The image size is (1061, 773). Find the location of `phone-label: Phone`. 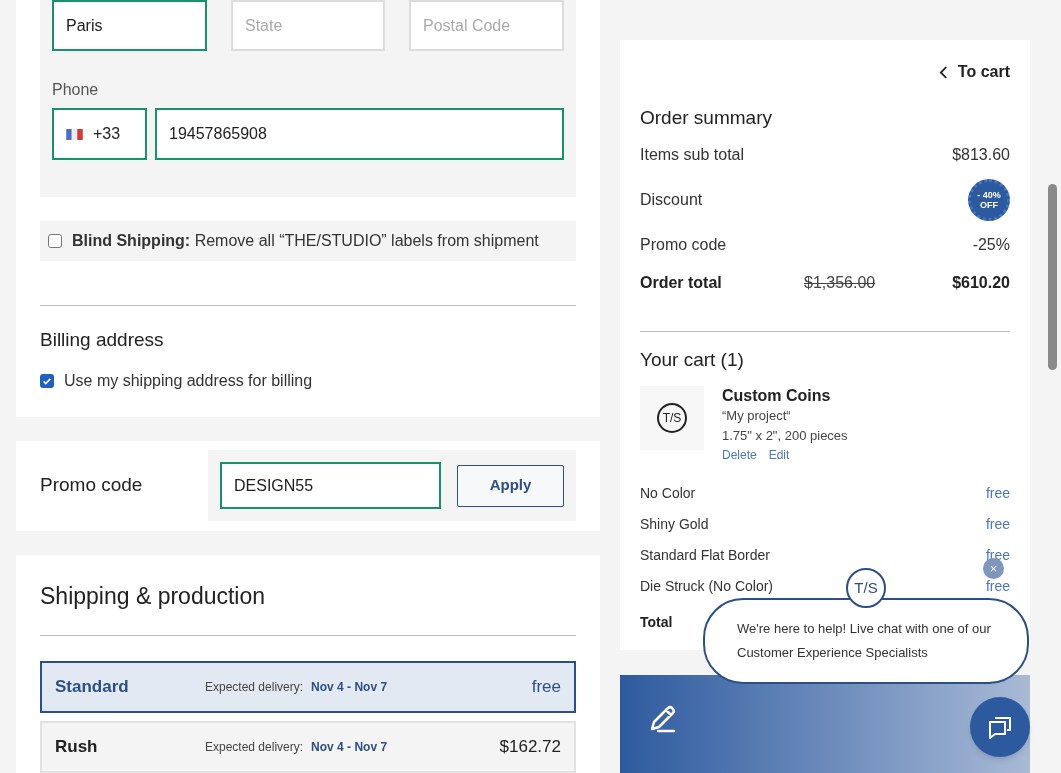

phone-label: Phone is located at coordinates (76, 90).